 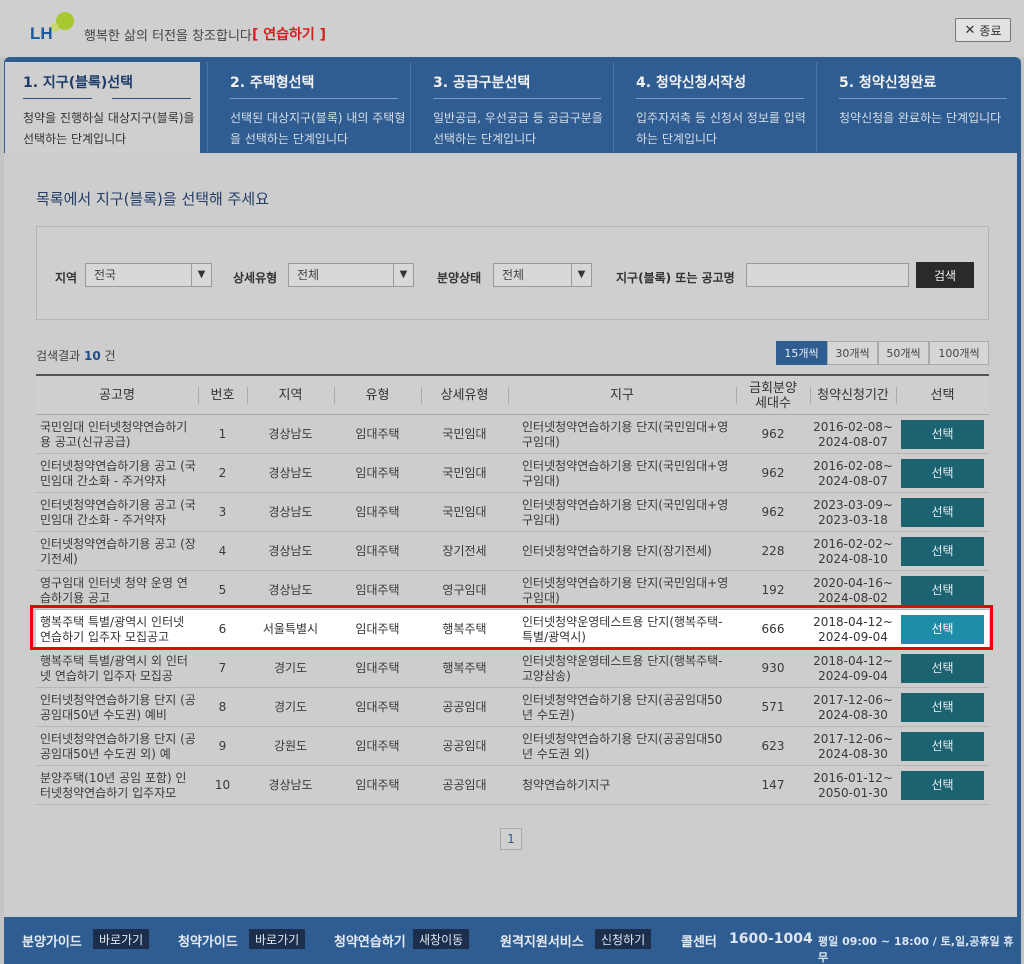 What do you see at coordinates (511, 839) in the screenshot?
I see `page-1-button: 1` at bounding box center [511, 839].